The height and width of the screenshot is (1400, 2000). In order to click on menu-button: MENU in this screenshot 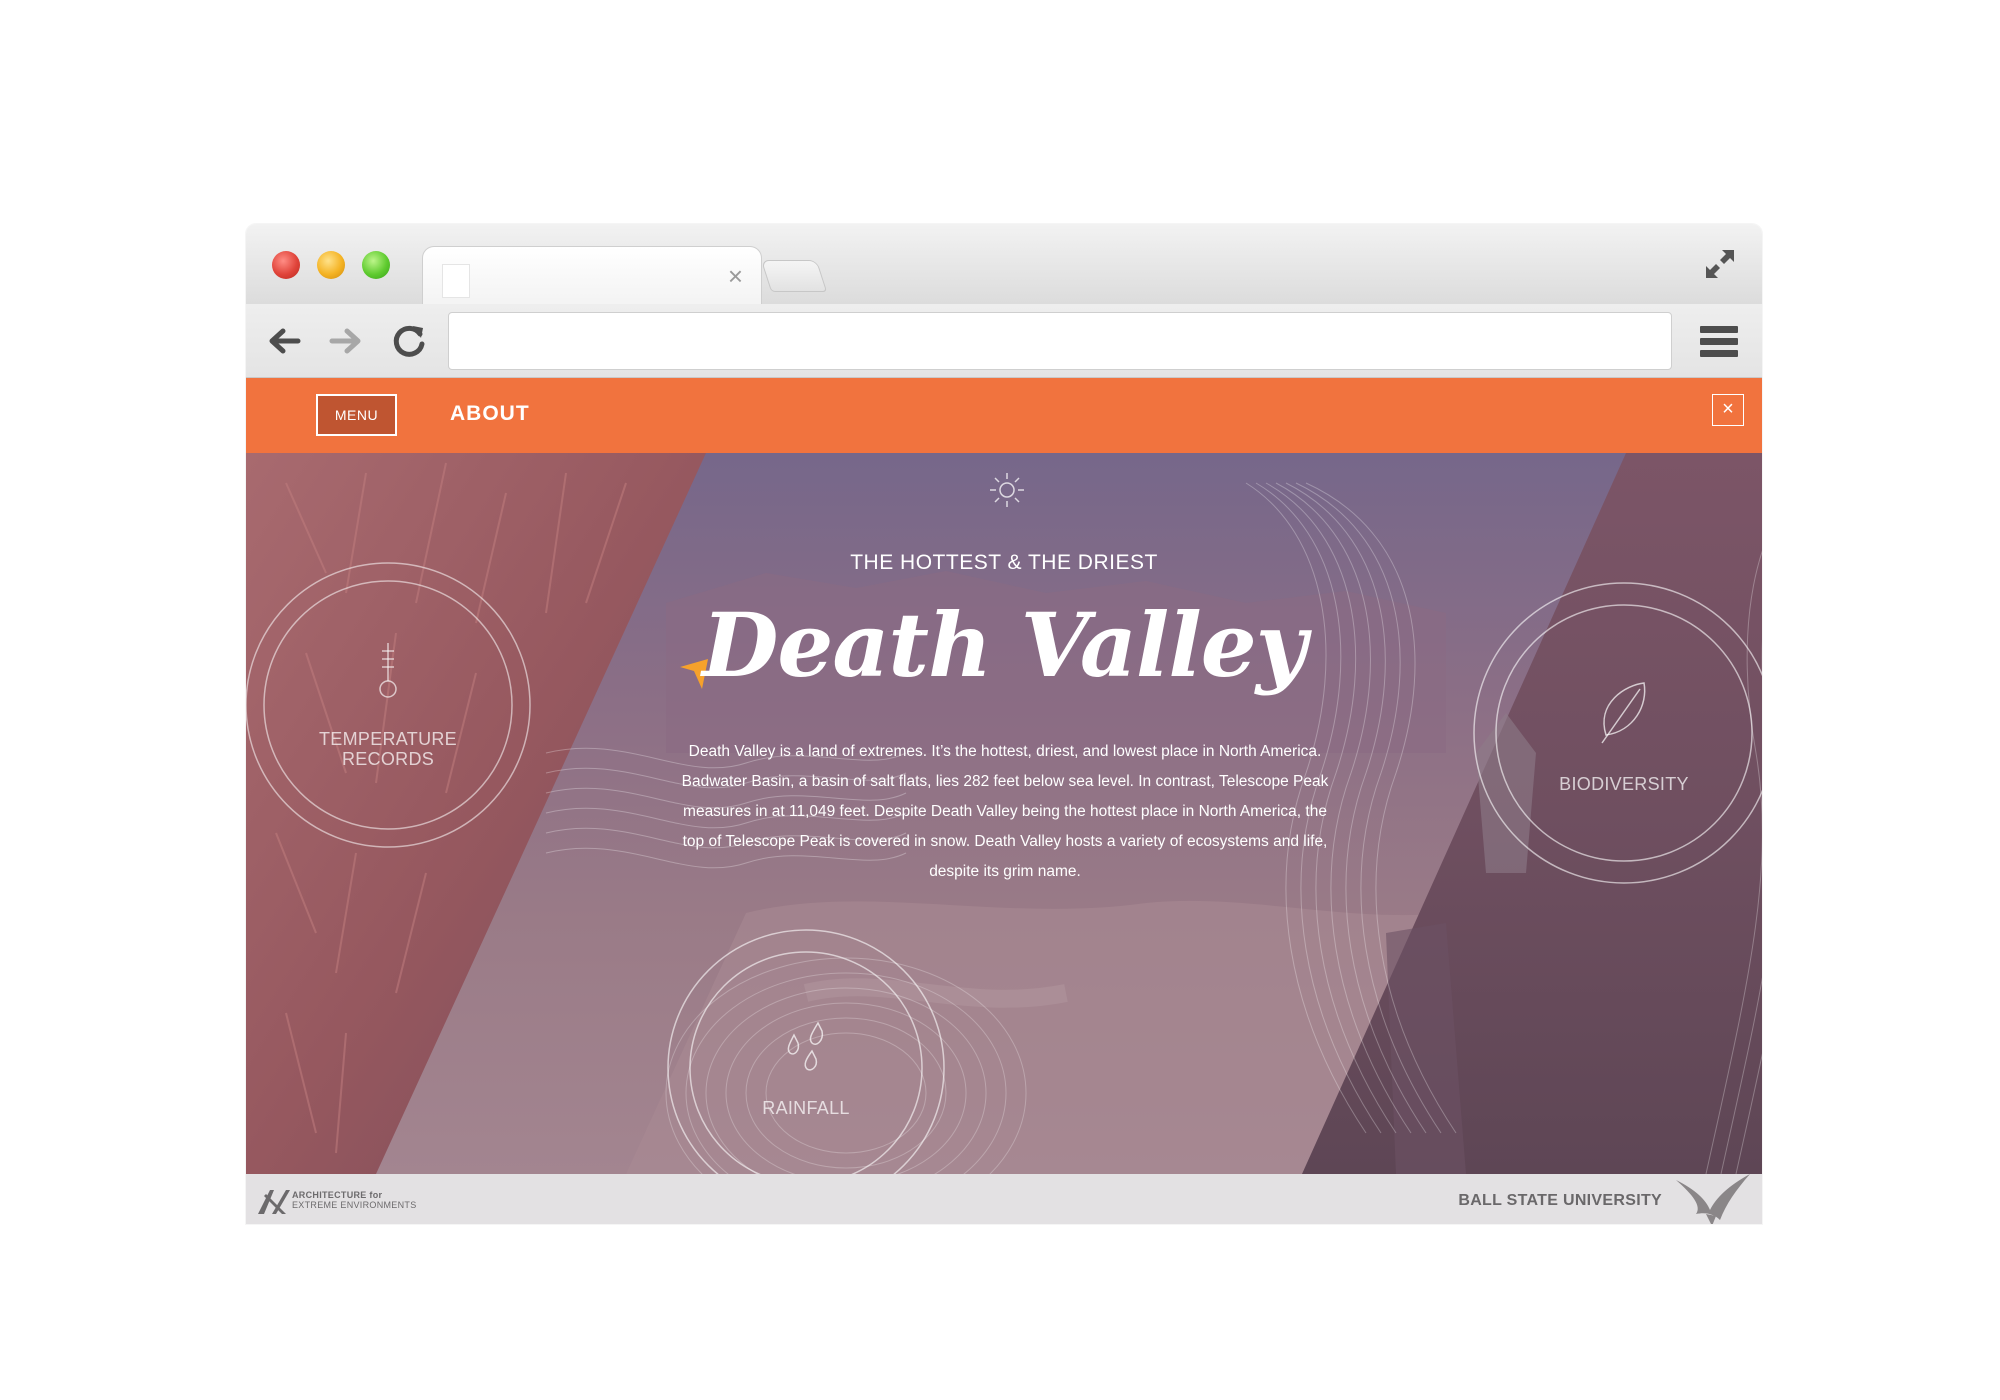, I will do `click(356, 415)`.